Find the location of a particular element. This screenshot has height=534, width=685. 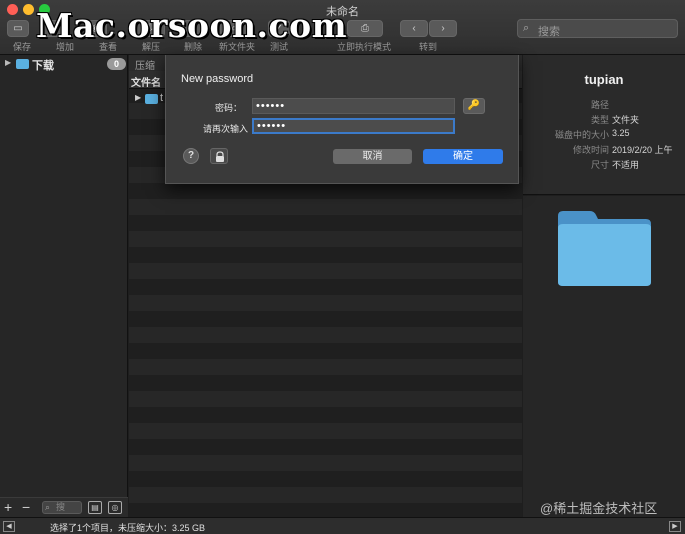

info-row-path: 路径 is located at coordinates (604, 105).